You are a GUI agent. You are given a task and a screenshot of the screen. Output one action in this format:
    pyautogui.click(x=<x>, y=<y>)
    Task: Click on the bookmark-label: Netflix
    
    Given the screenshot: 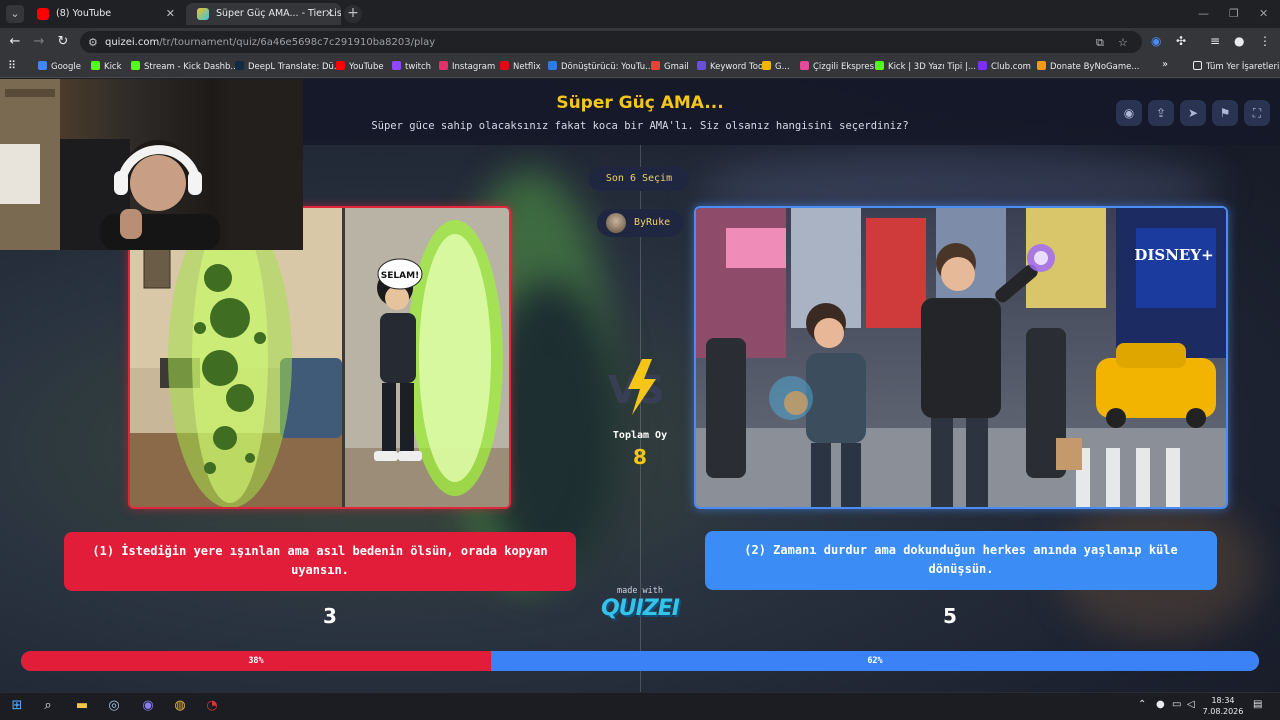 What is the action you would take?
    pyautogui.click(x=527, y=67)
    